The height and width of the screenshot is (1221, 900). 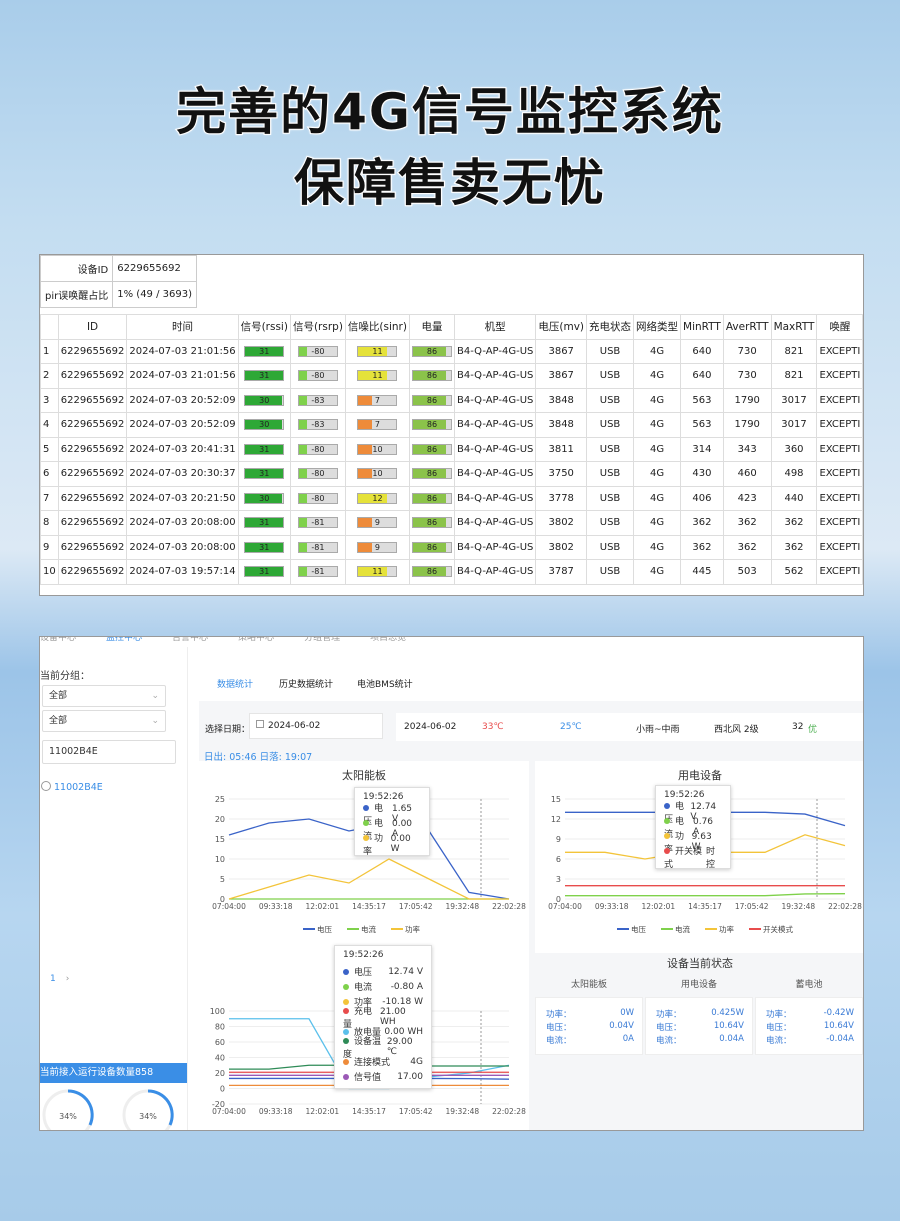 What do you see at coordinates (589, 1026) in the screenshot?
I see `status-card: 功率： 0W 电压： 0.04V 电流： 0A` at bounding box center [589, 1026].